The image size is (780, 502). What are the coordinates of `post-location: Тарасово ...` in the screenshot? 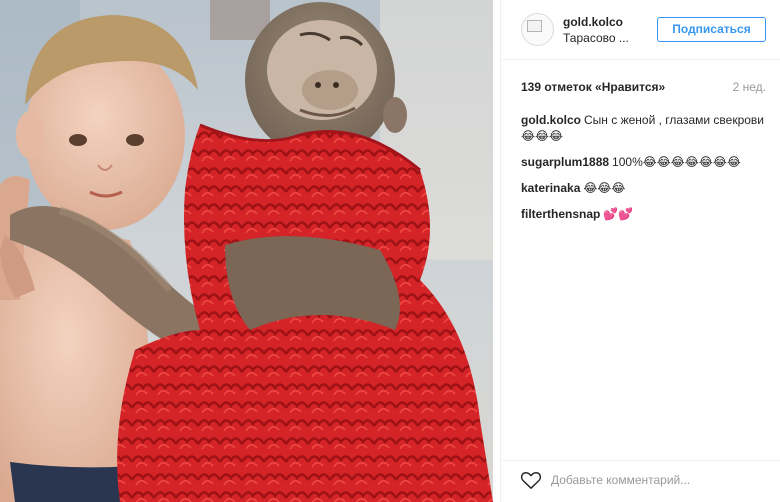 It's located at (596, 38).